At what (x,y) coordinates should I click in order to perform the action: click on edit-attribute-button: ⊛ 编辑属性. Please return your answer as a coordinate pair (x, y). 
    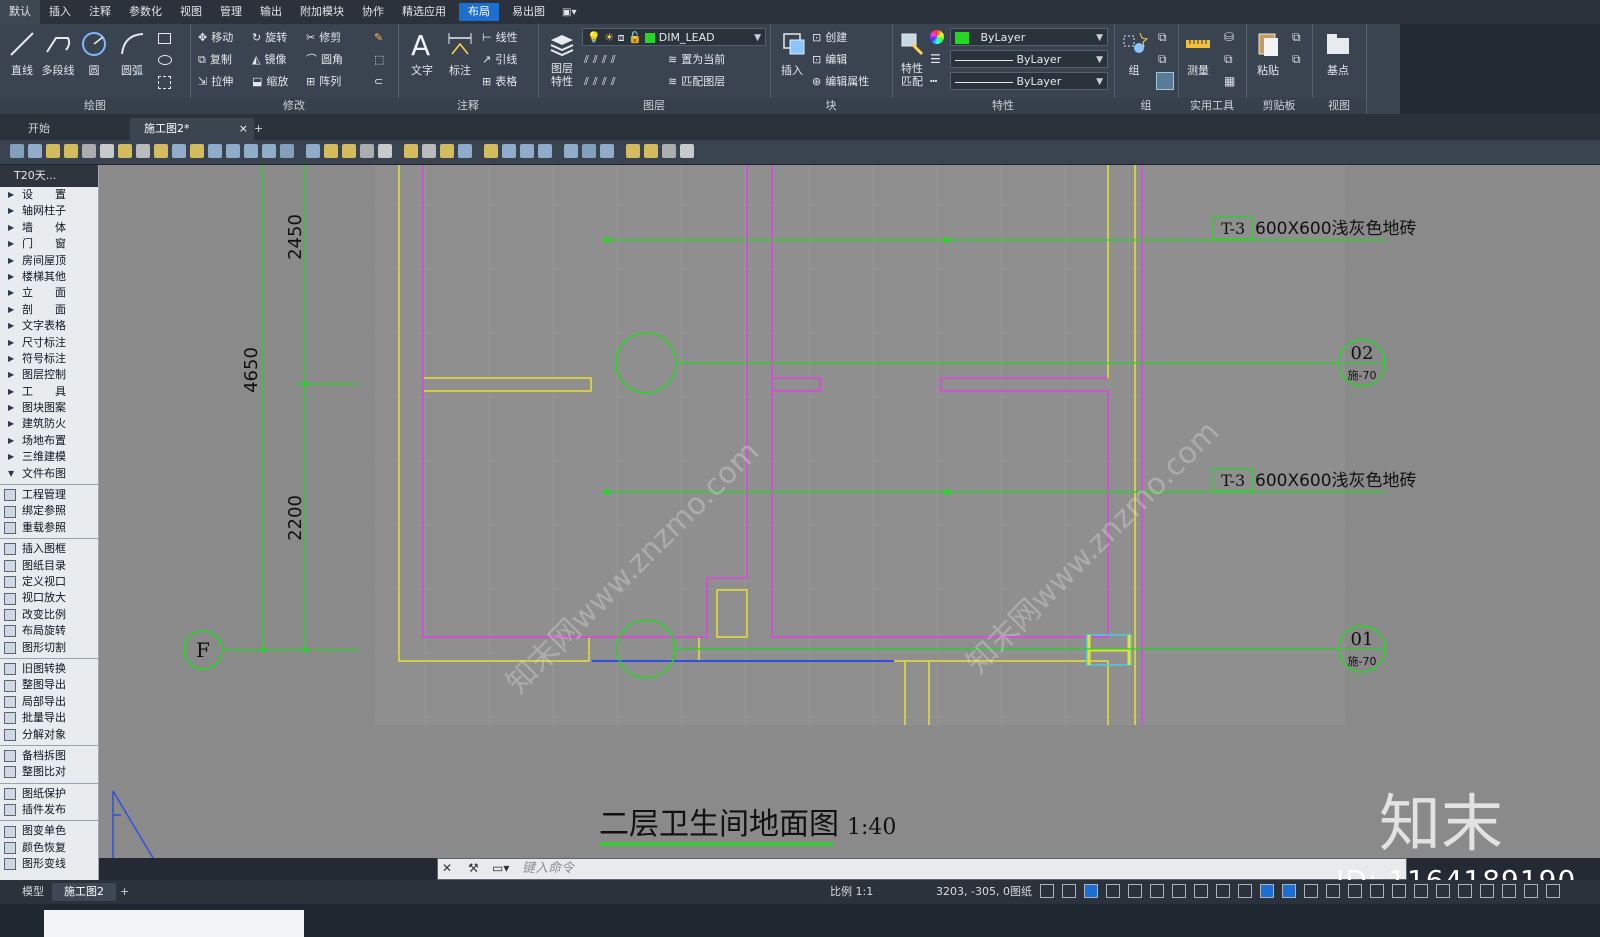
    Looking at the image, I should click on (840, 82).